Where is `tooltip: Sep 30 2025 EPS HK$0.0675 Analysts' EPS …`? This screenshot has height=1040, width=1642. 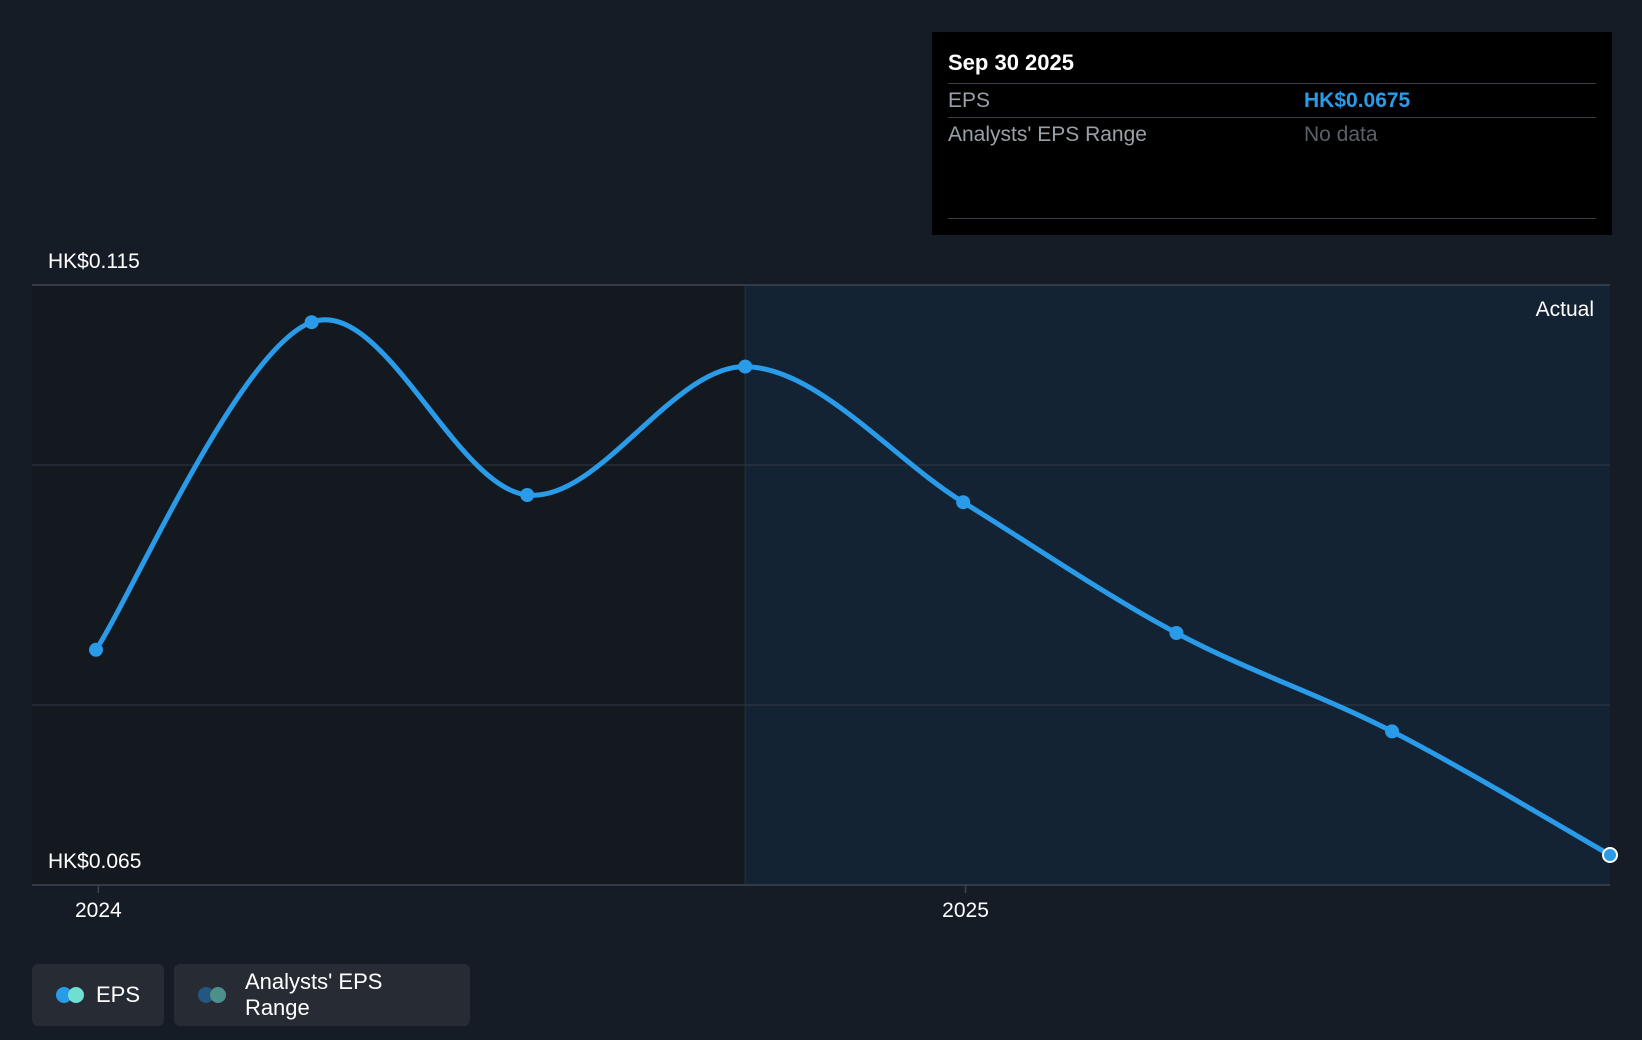
tooltip: Sep 30 2025 EPS HK$0.0675 Analysts' EPS … is located at coordinates (1272, 133).